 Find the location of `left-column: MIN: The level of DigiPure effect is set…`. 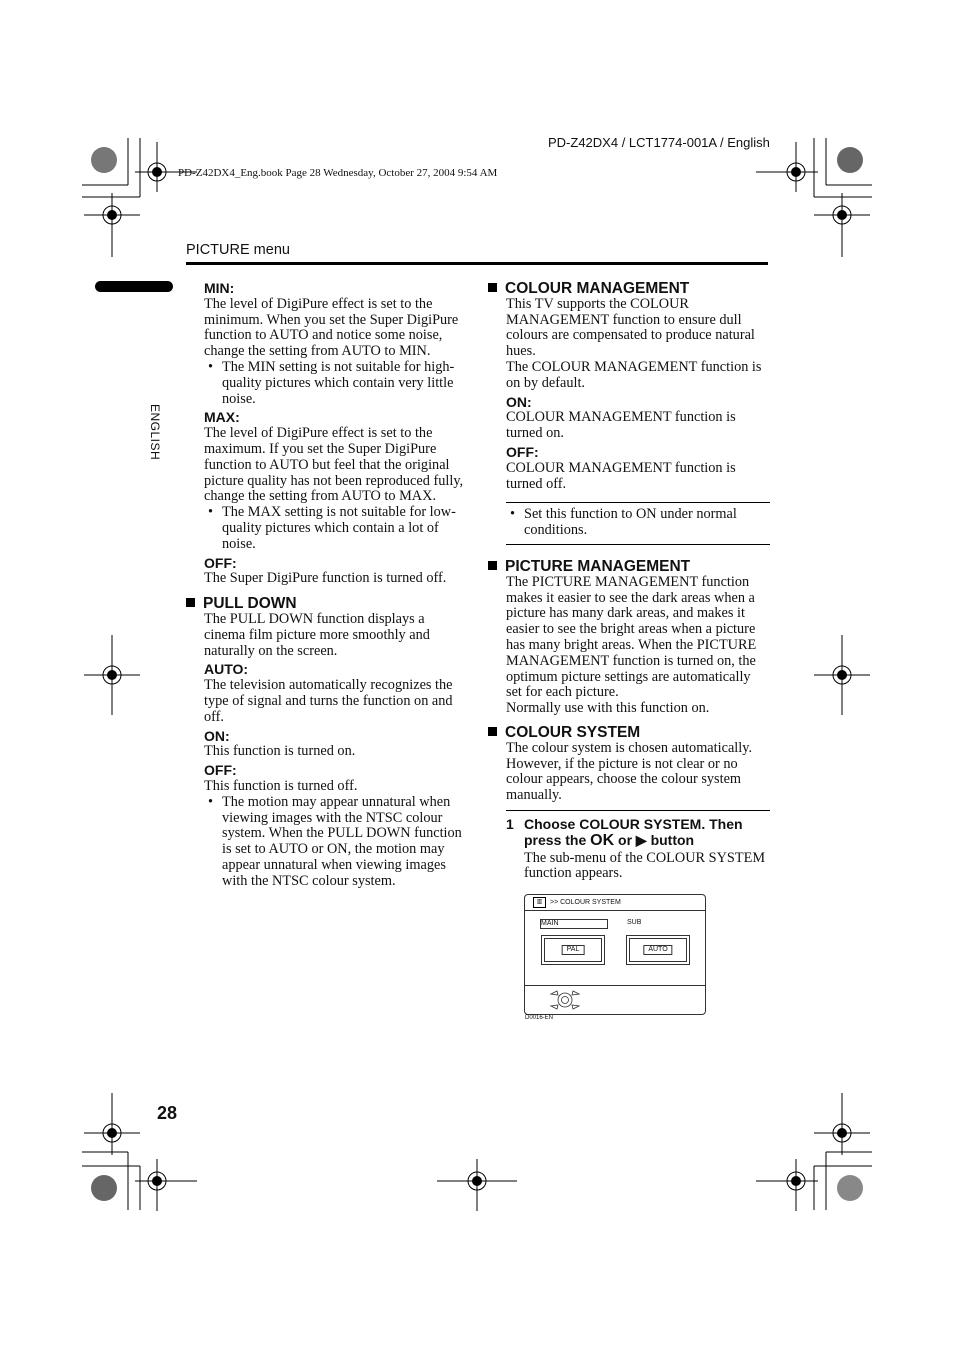

left-column: MIN: The level of DigiPure effect is set… is located at coordinates (326, 585).